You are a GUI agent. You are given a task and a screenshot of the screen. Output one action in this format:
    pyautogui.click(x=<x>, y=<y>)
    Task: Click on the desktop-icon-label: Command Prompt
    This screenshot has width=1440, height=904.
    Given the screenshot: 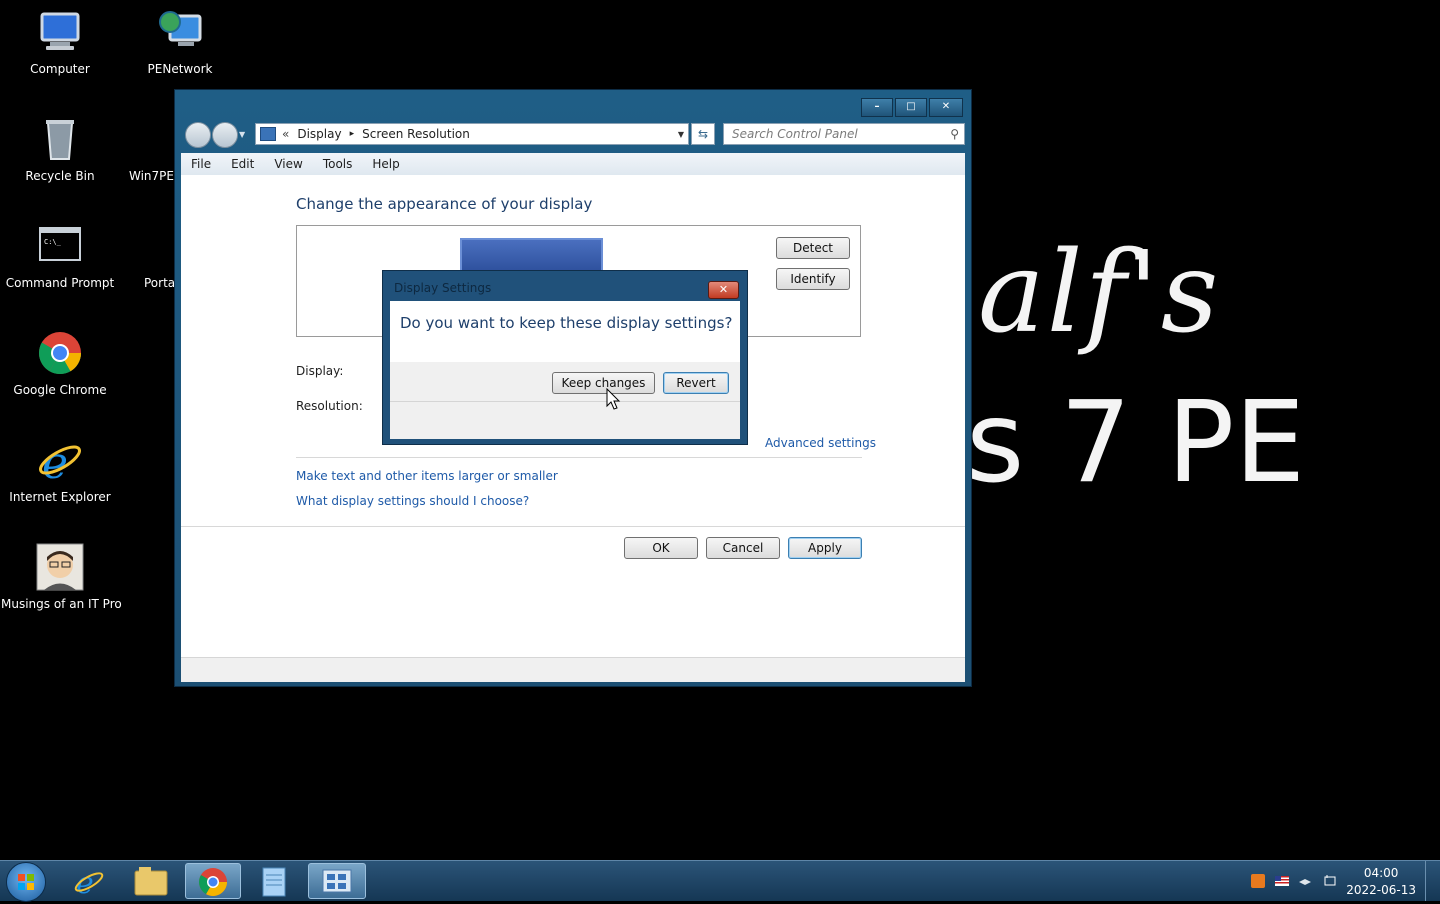 What is the action you would take?
    pyautogui.click(x=60, y=283)
    